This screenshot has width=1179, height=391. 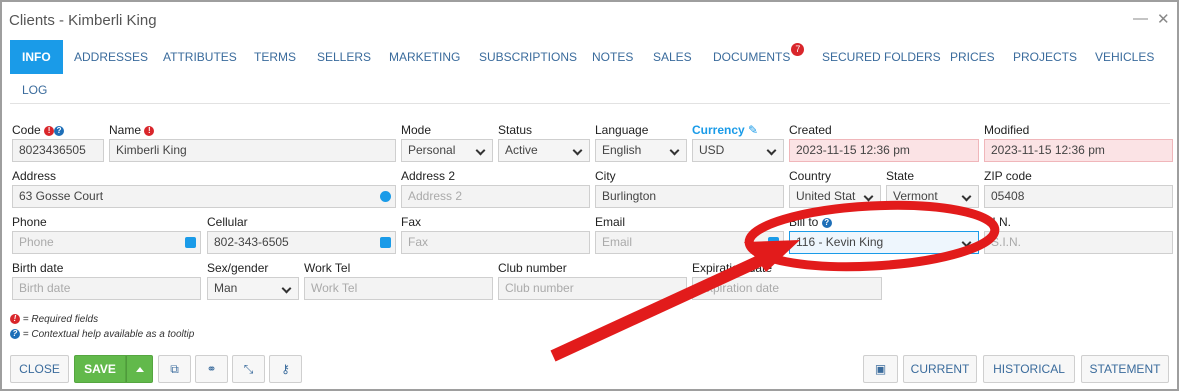 I want to click on duplicate-button: ⧉, so click(x=174, y=369).